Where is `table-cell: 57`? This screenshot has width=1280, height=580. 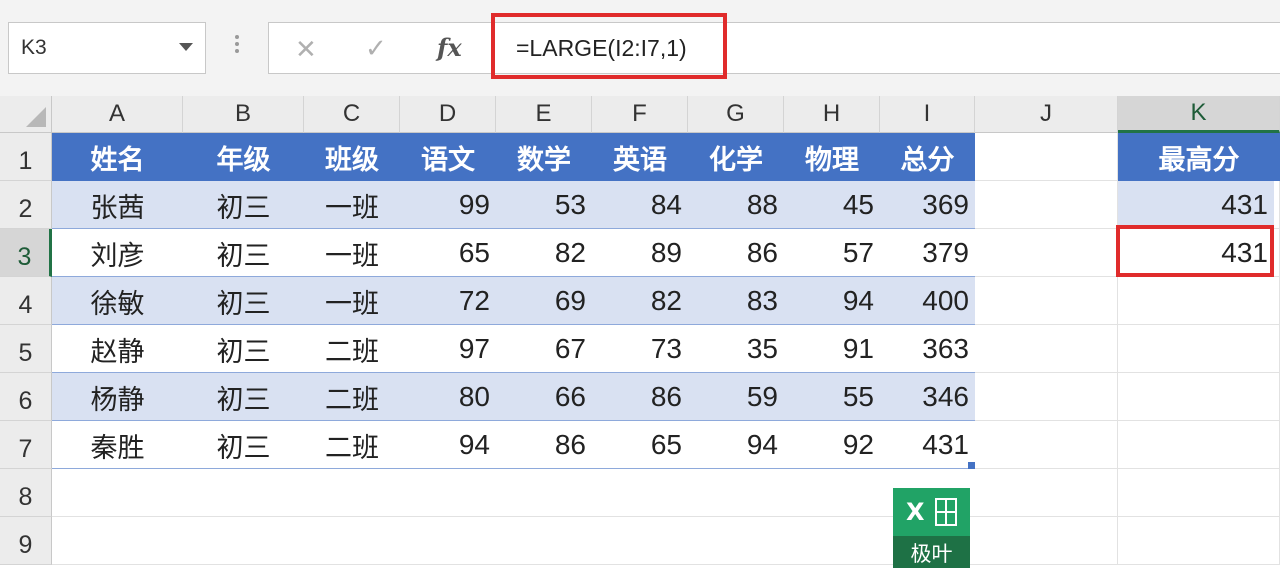
table-cell: 57 is located at coordinates (832, 253).